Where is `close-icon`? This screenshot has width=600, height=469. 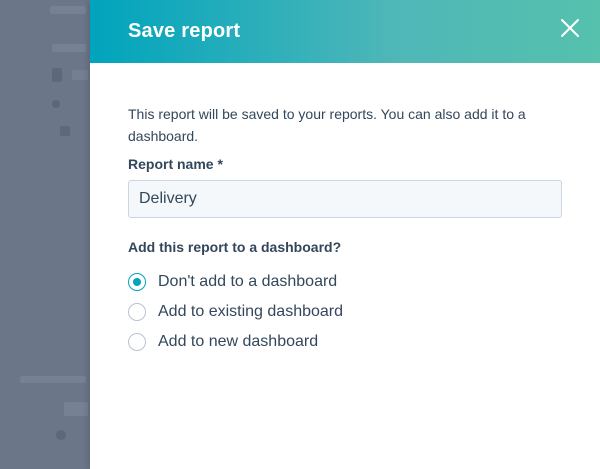 close-icon is located at coordinates (570, 28).